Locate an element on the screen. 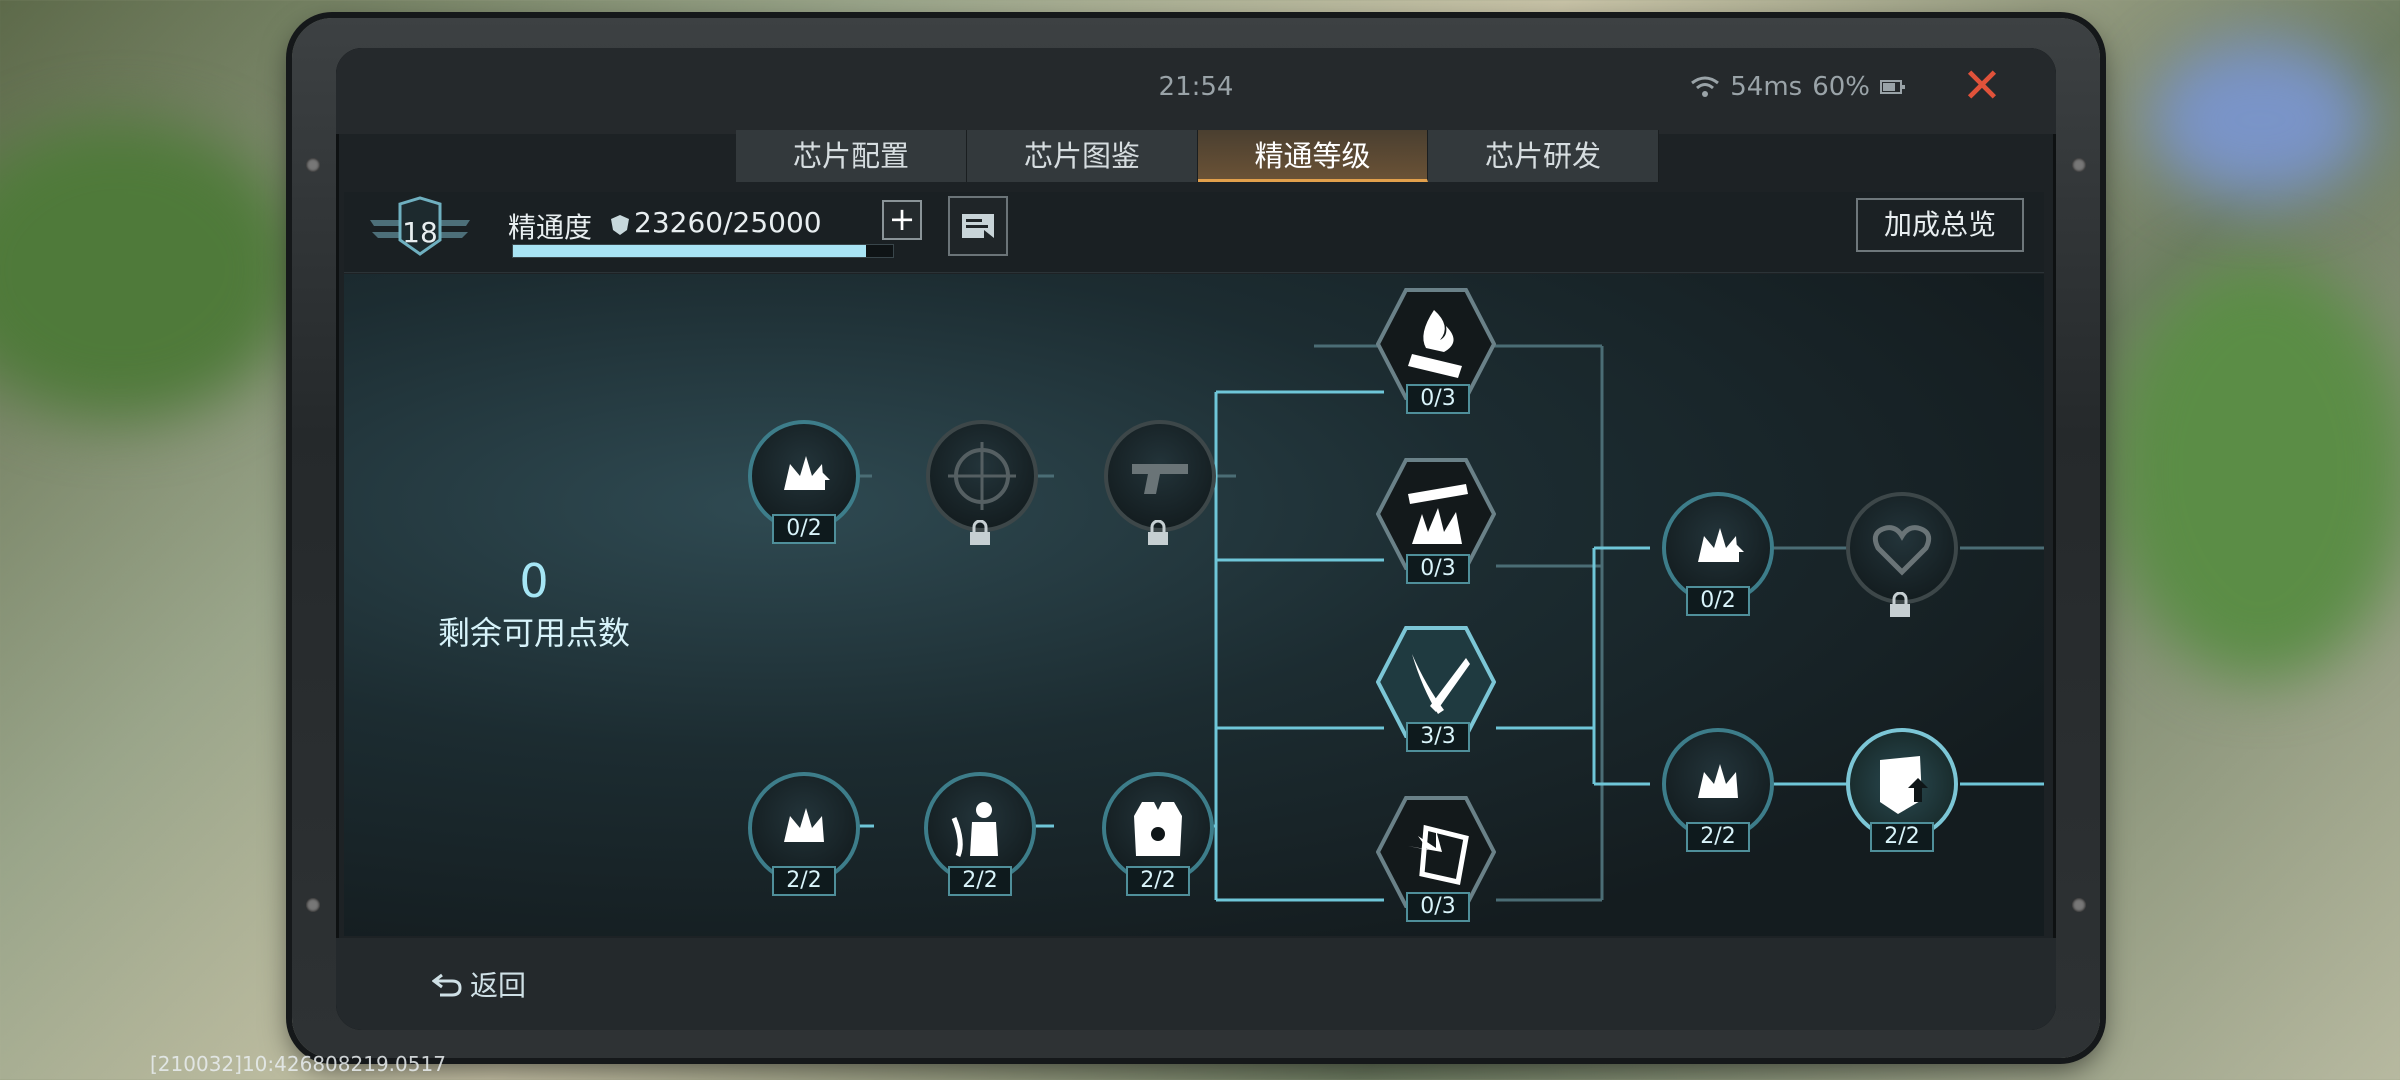 The width and height of the screenshot is (2400, 1080). mastery-progress-bar is located at coordinates (703, 251).